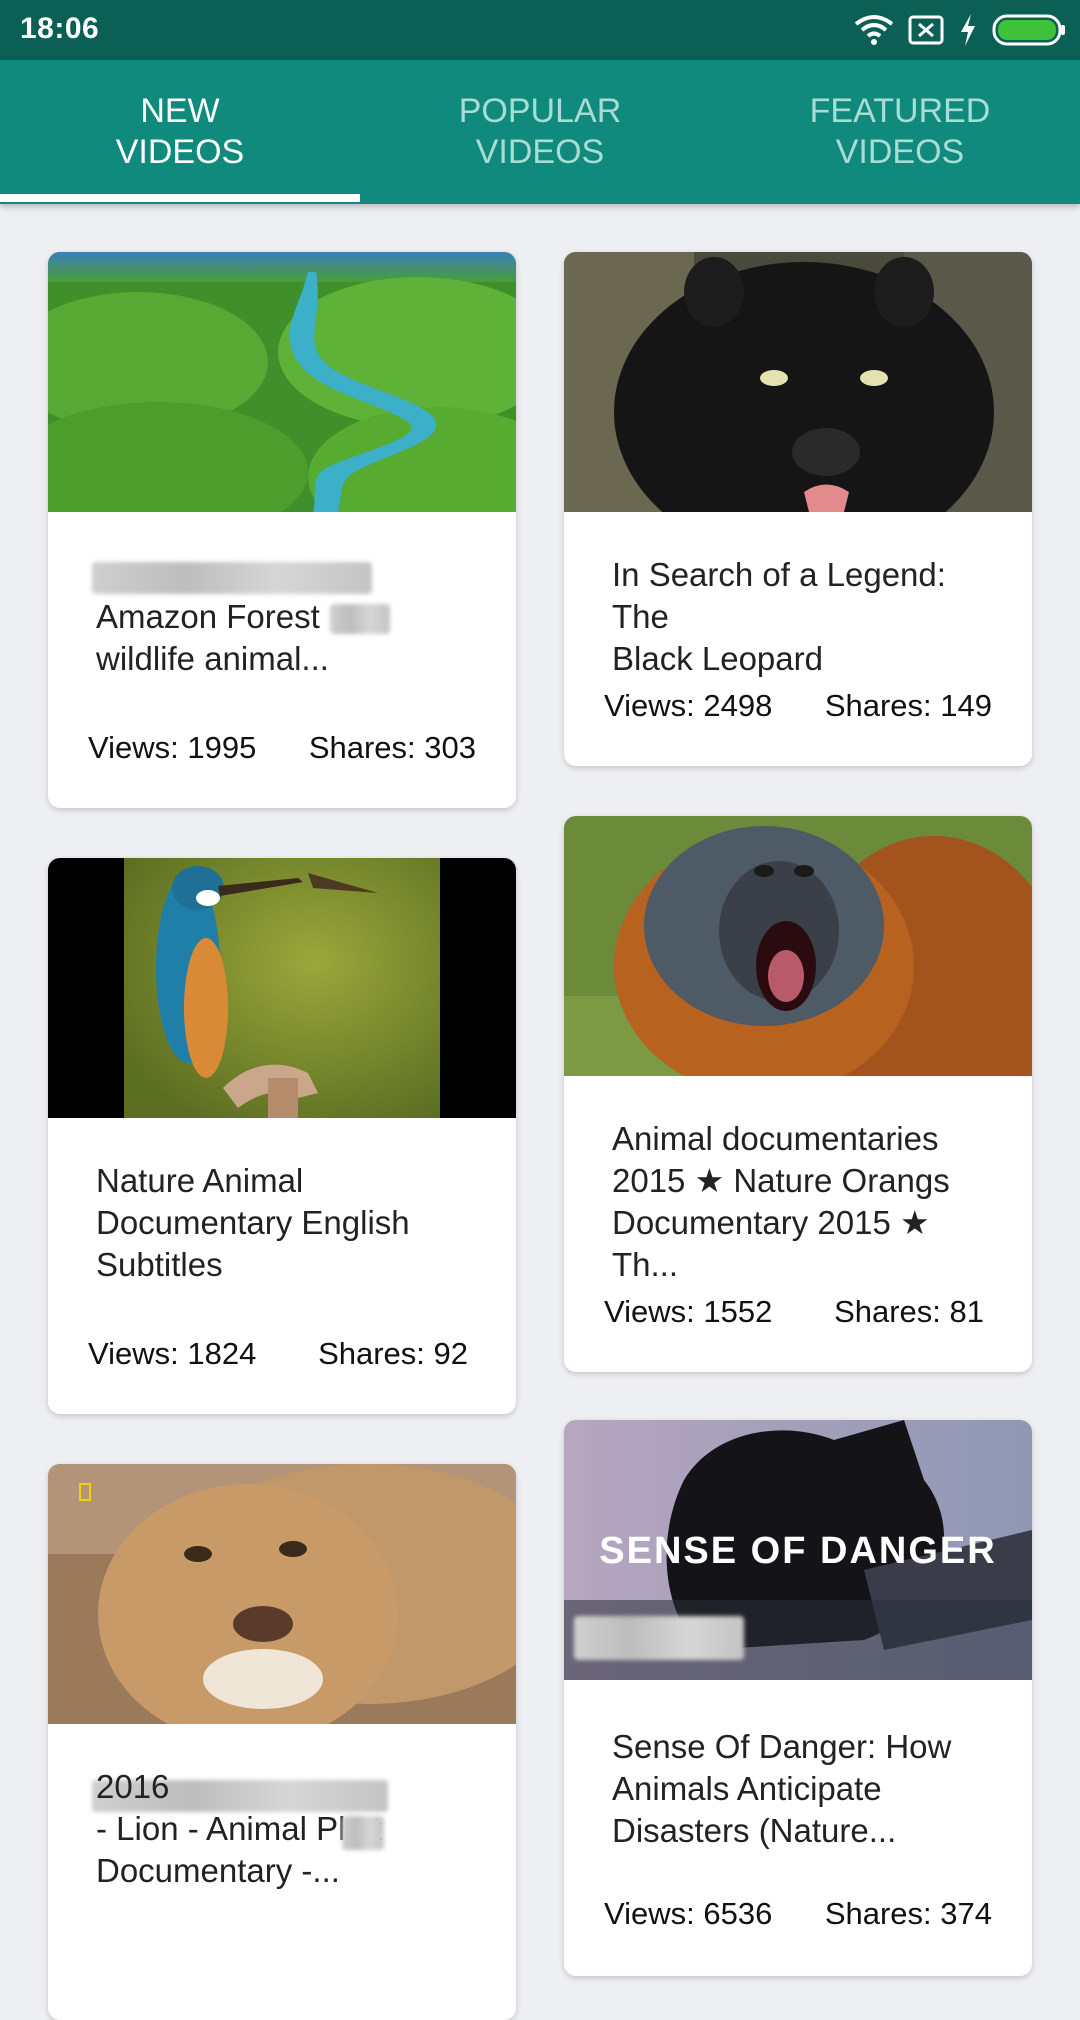 This screenshot has width=1080, height=2020. What do you see at coordinates (180, 198) in the screenshot?
I see `tab-indicator` at bounding box center [180, 198].